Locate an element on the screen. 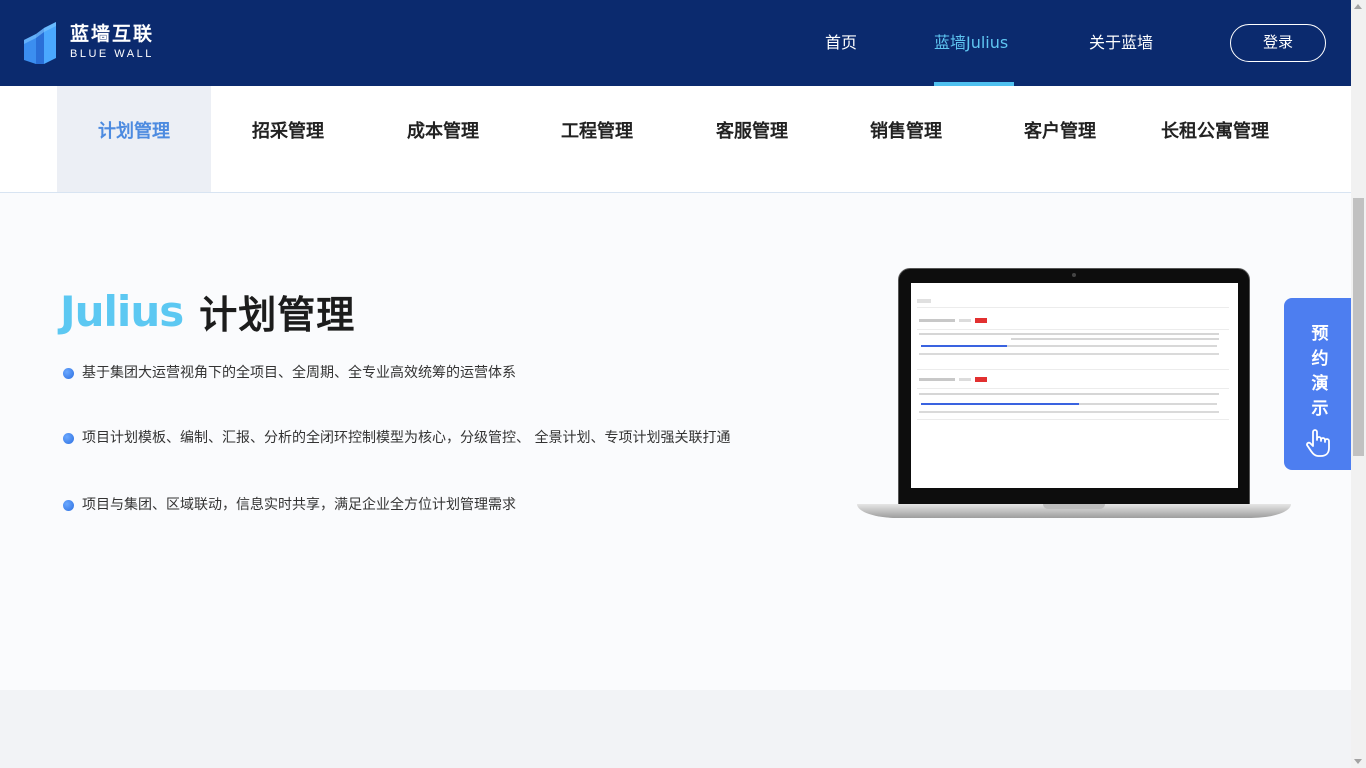  tab-customer-service: 客服管理 is located at coordinates (752, 139).